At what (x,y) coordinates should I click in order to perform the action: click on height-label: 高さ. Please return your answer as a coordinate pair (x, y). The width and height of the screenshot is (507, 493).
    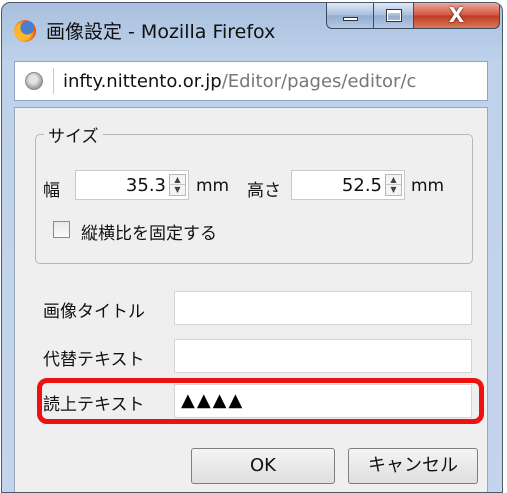
    Looking at the image, I should click on (264, 191).